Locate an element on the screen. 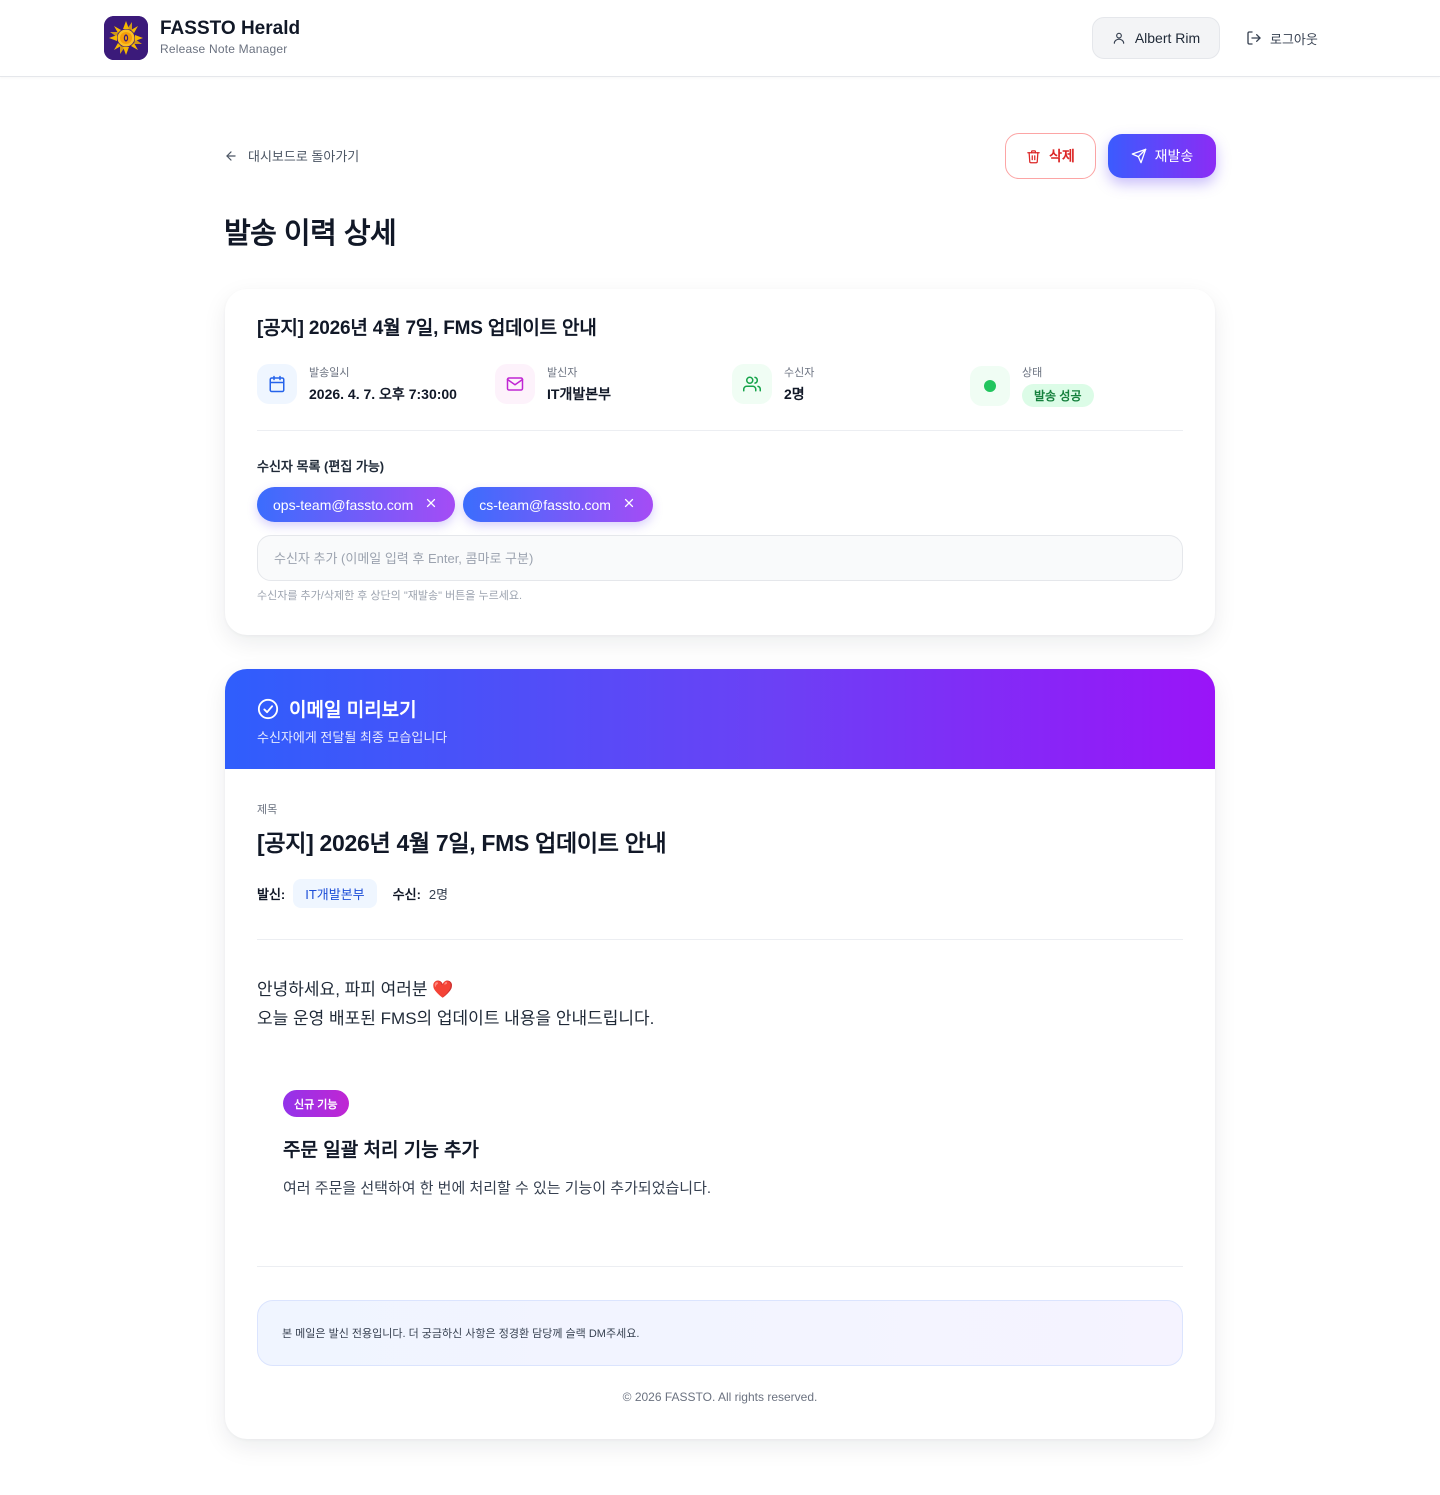  send-icon is located at coordinates (1139, 156).